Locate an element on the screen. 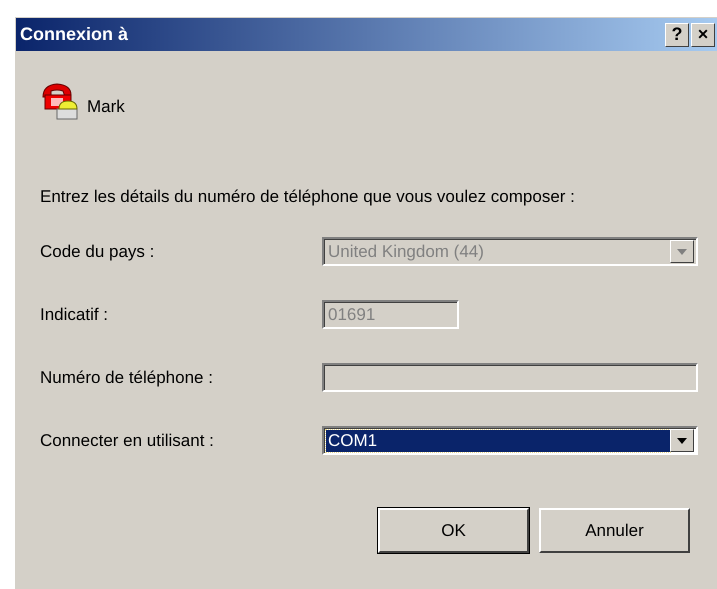 This screenshot has height=589, width=717. help-button: ? is located at coordinates (677, 34).